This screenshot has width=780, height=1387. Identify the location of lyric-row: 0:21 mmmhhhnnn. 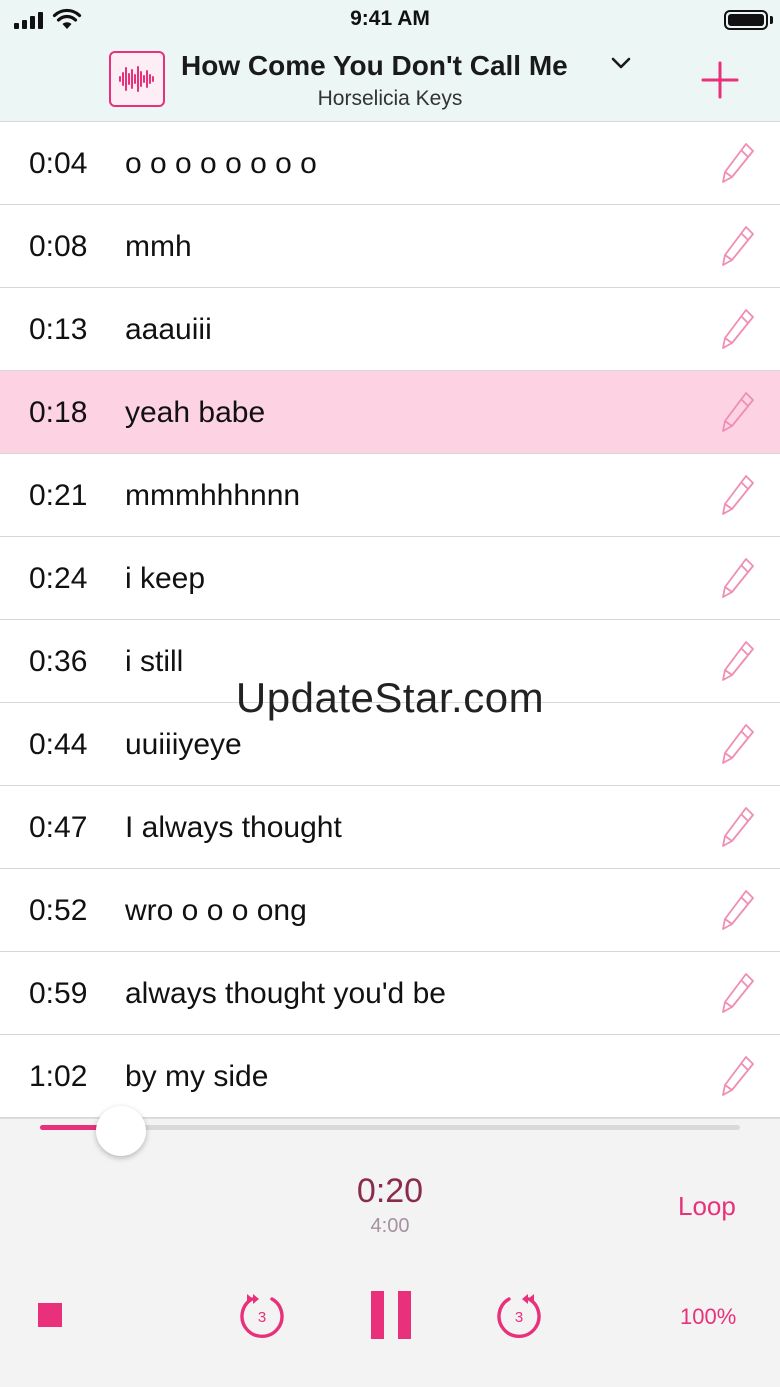
(390, 495).